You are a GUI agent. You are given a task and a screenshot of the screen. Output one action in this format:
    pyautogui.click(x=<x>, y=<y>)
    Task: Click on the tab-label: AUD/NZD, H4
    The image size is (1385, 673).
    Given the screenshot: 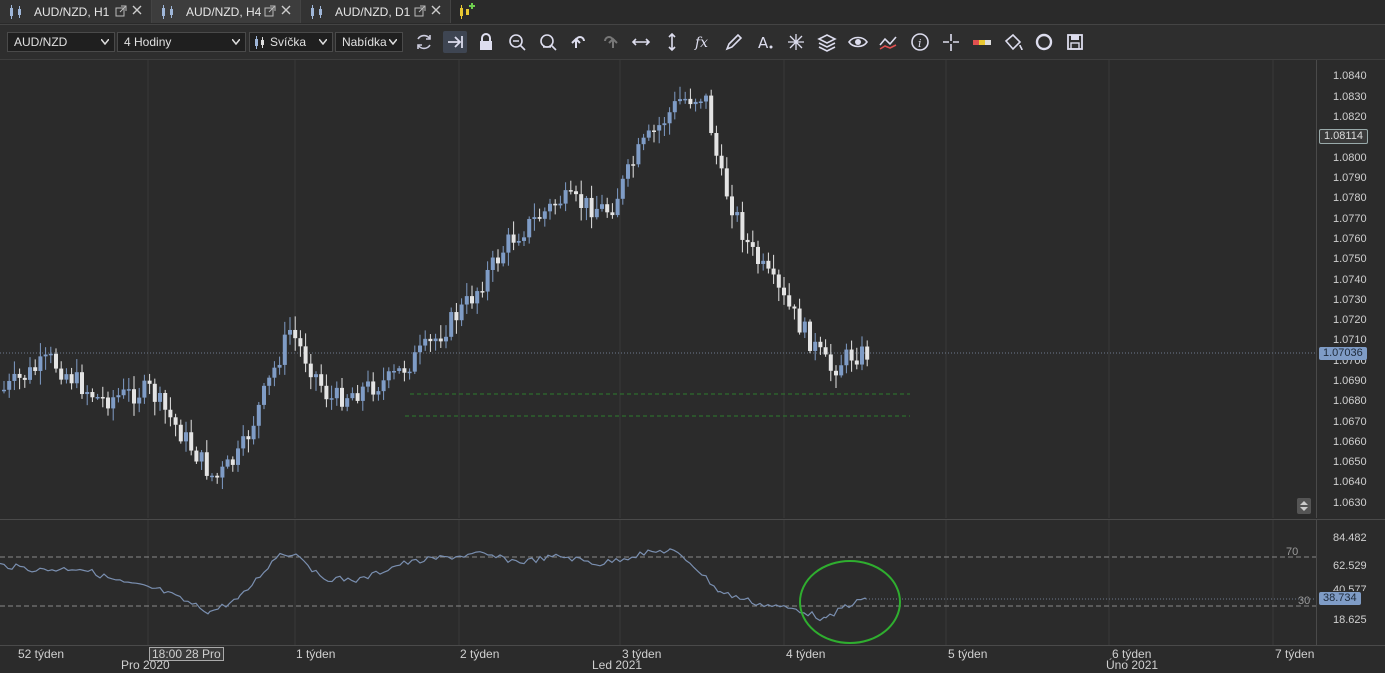 What is the action you would take?
    pyautogui.click(x=224, y=11)
    